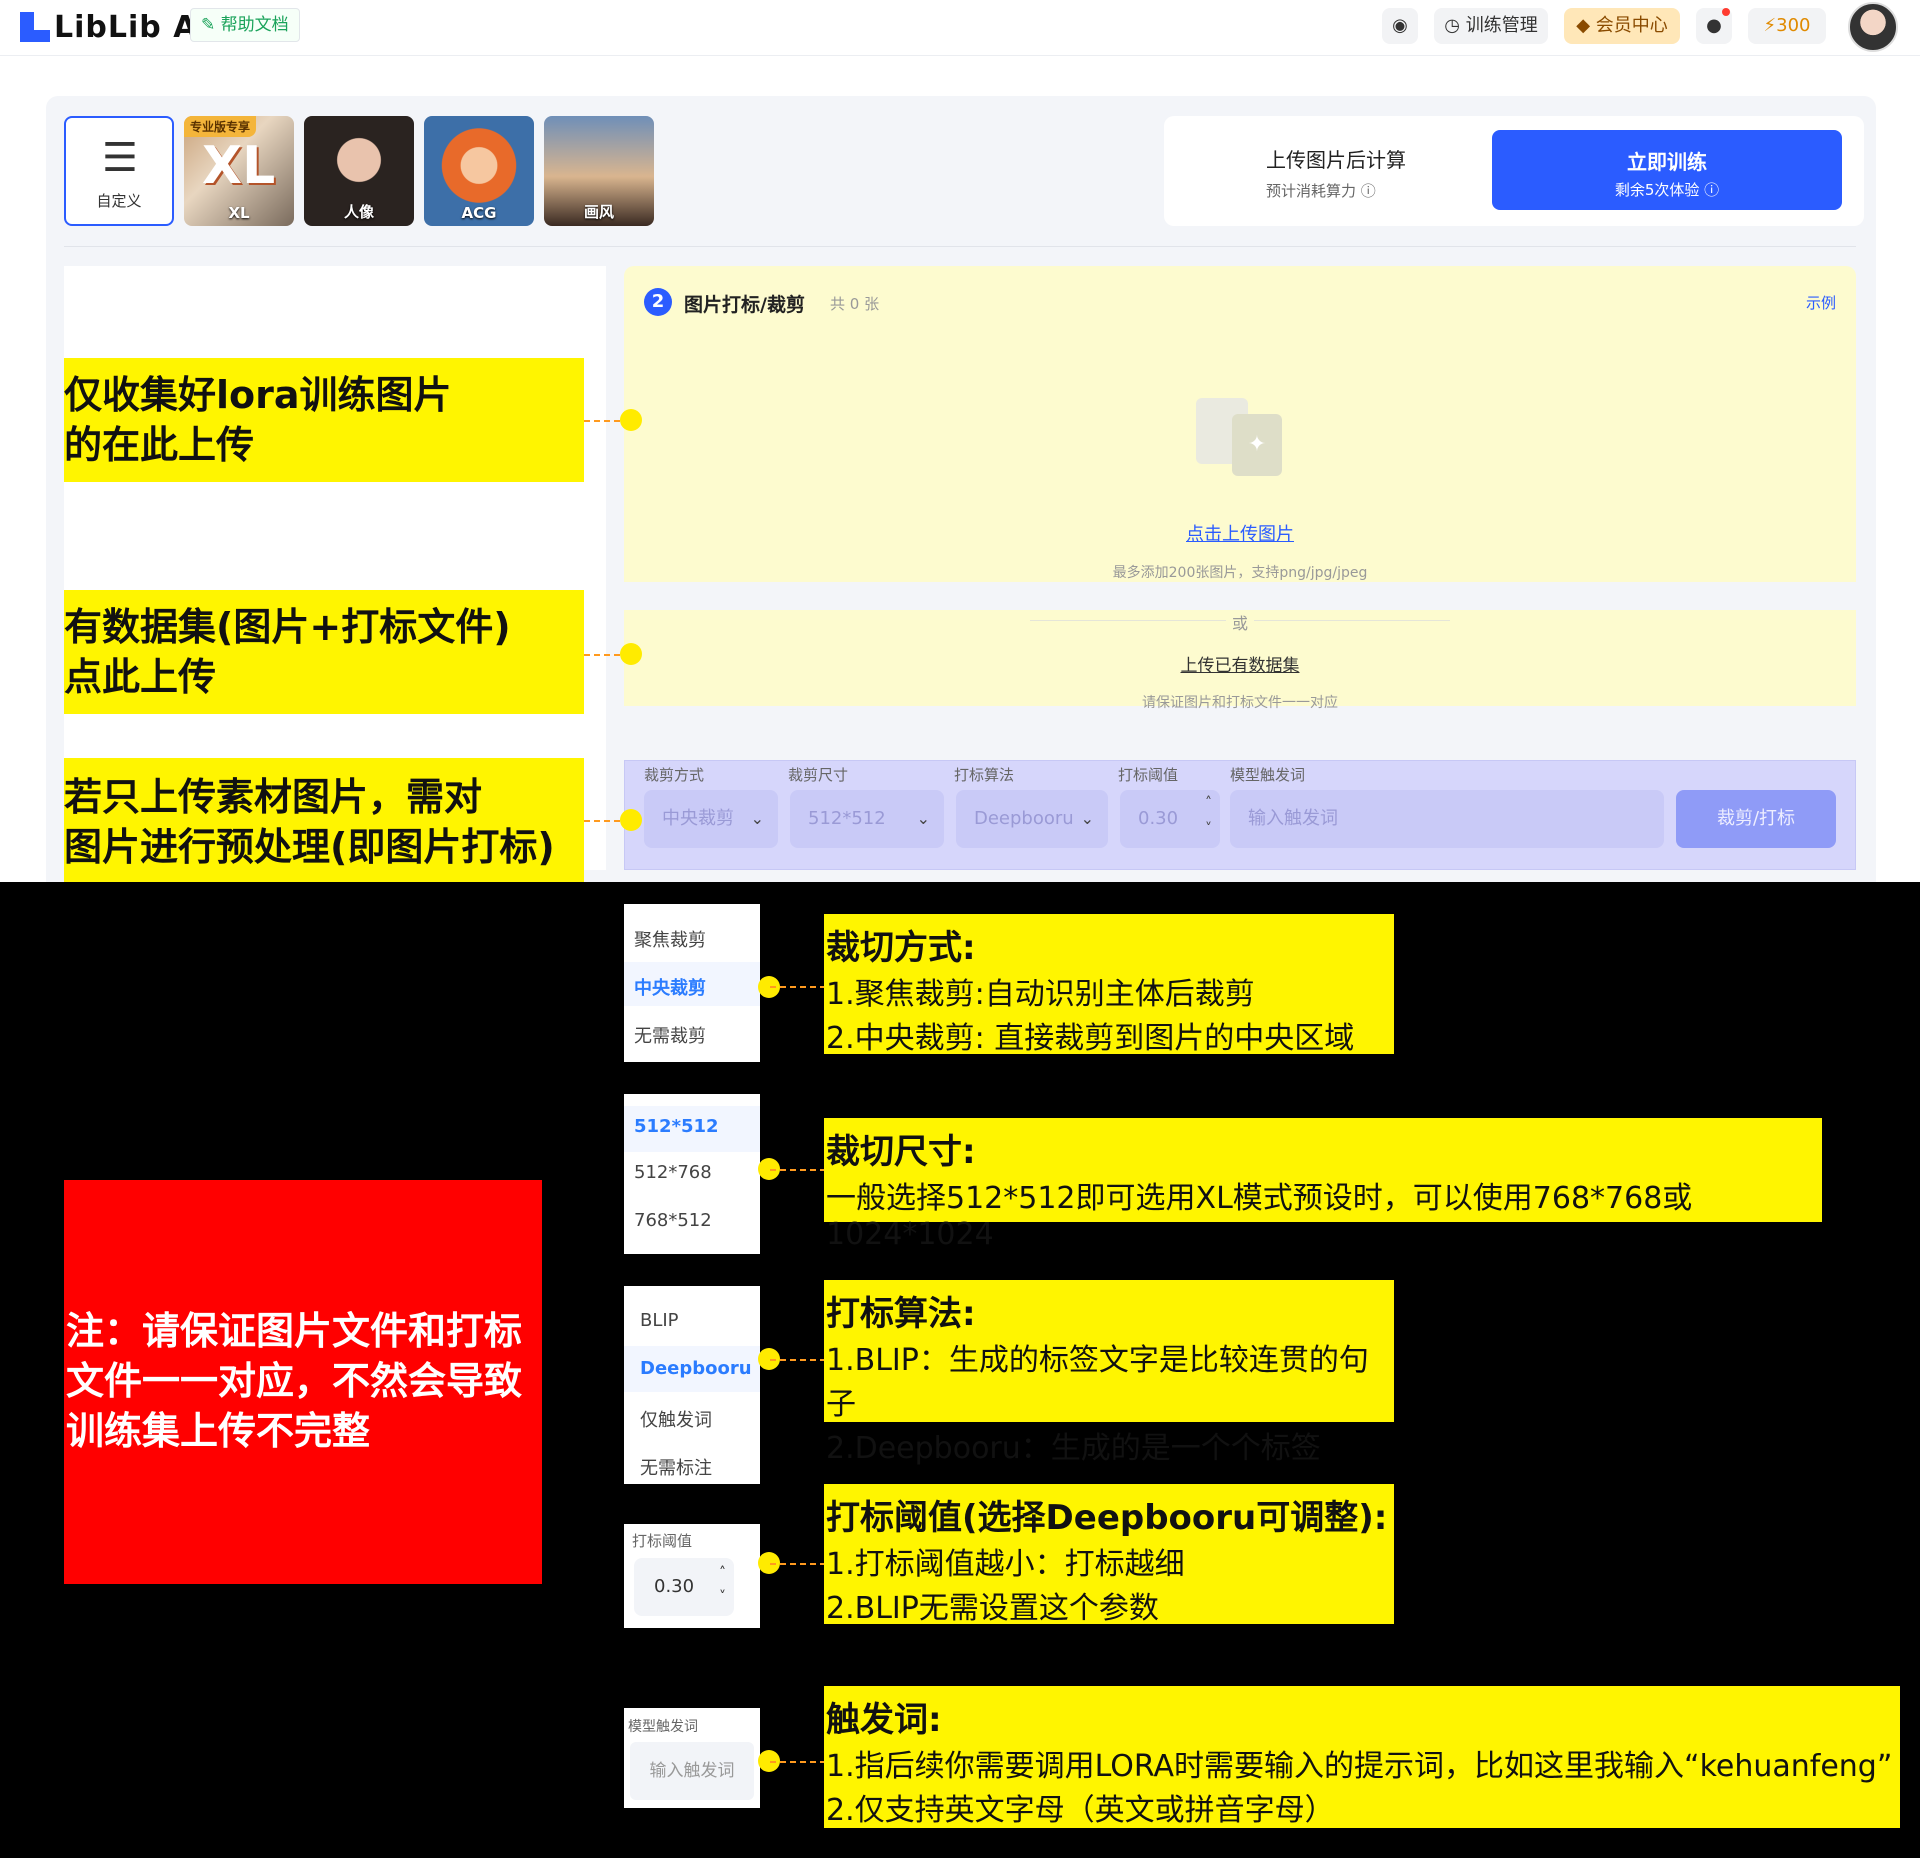 This screenshot has height=1858, width=1920. I want to click on annotation-preprocess: 若只上传素材图片，需对 图片进行预处理(即图片打标), so click(324, 820).